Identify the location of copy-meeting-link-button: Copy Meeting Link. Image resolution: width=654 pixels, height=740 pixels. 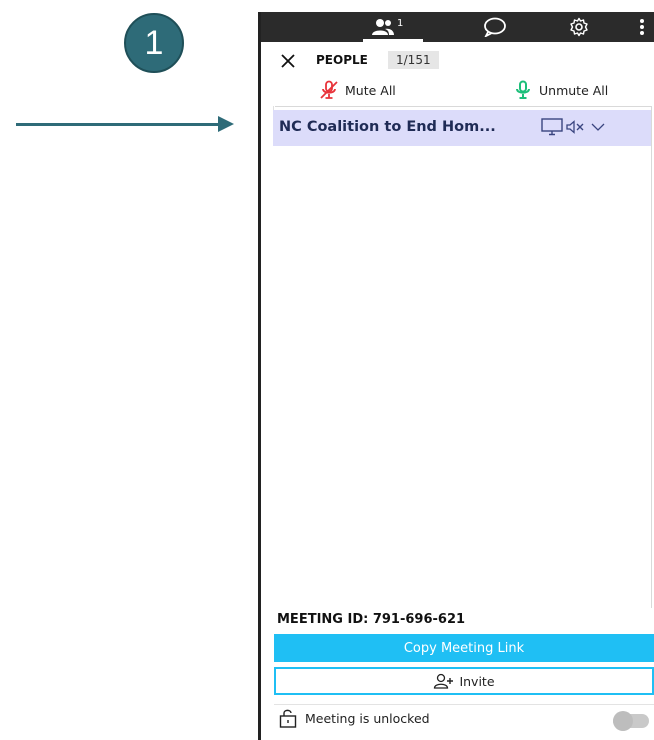
(464, 648).